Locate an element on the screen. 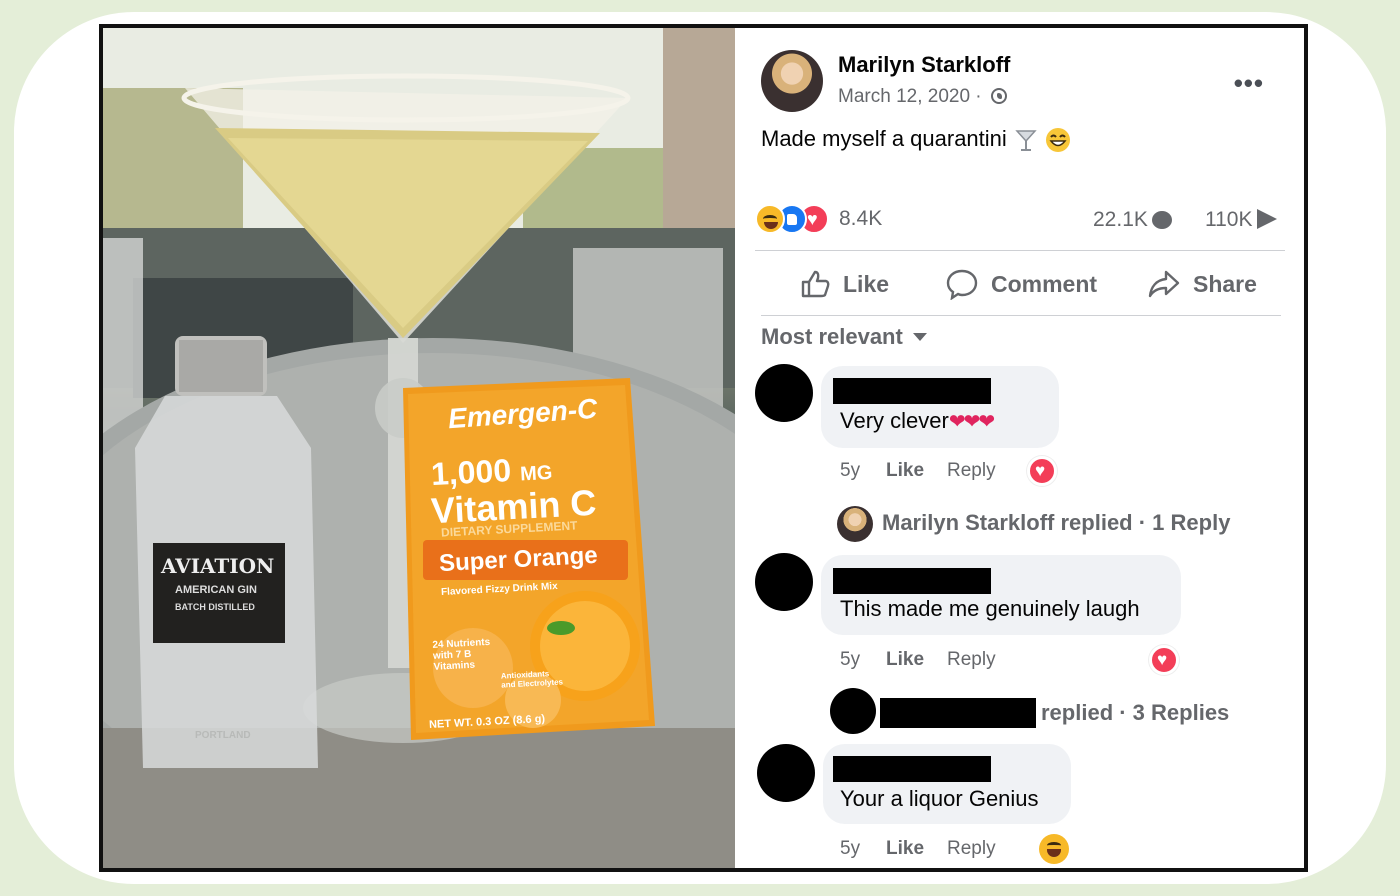 The height and width of the screenshot is (896, 1400). caption-text: Made myself a quarantini is located at coordinates (884, 138).